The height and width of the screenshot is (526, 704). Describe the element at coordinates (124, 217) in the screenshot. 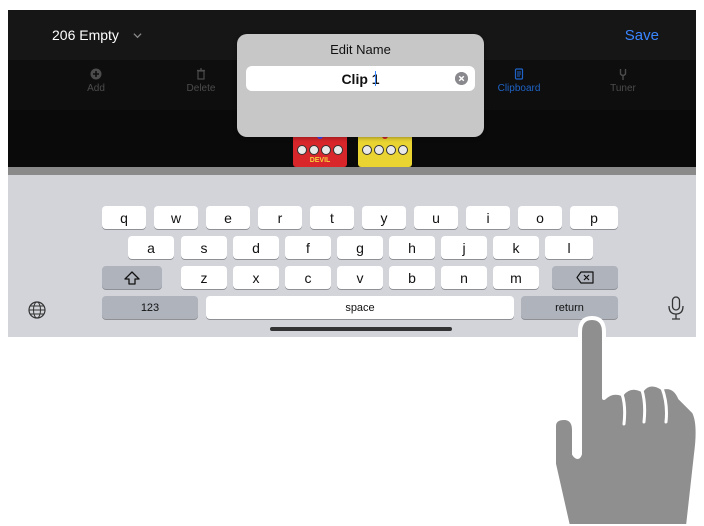

I see `key-q: q` at that location.